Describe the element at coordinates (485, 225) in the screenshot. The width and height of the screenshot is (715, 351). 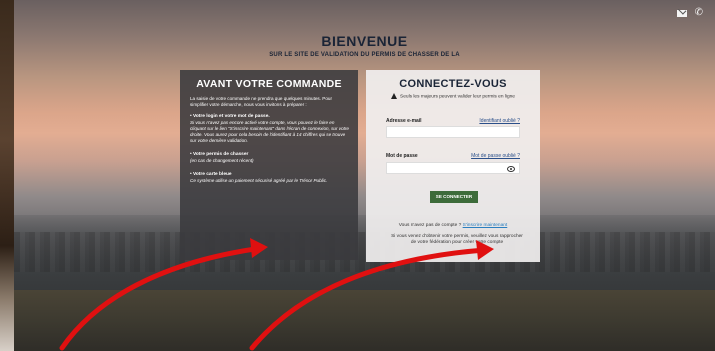
I see `register-link: S'inscrire maintenant` at that location.